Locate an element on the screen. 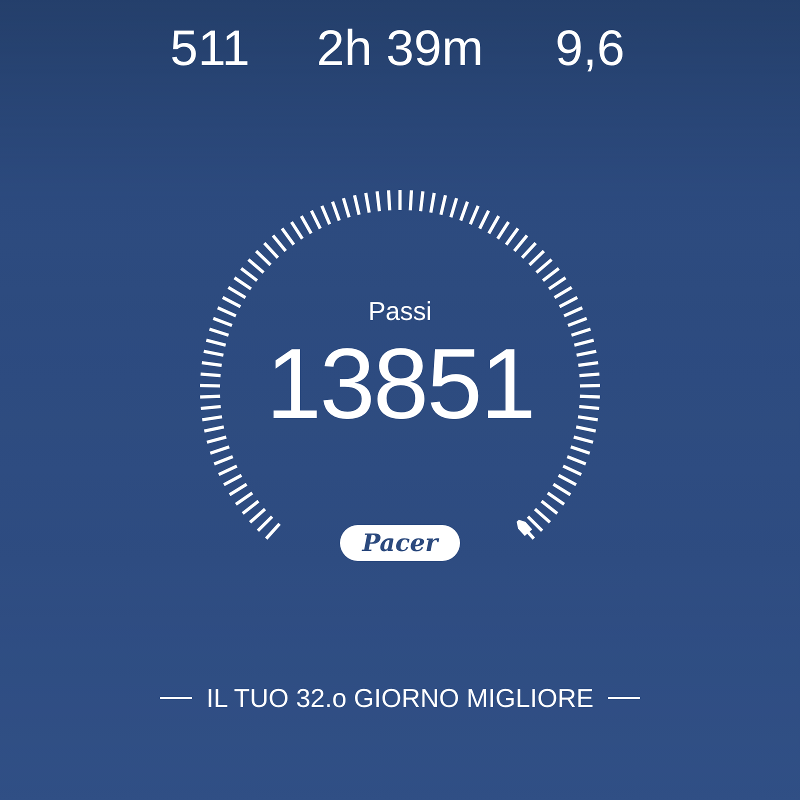  stat-value: 2h 39m is located at coordinates (400, 48).